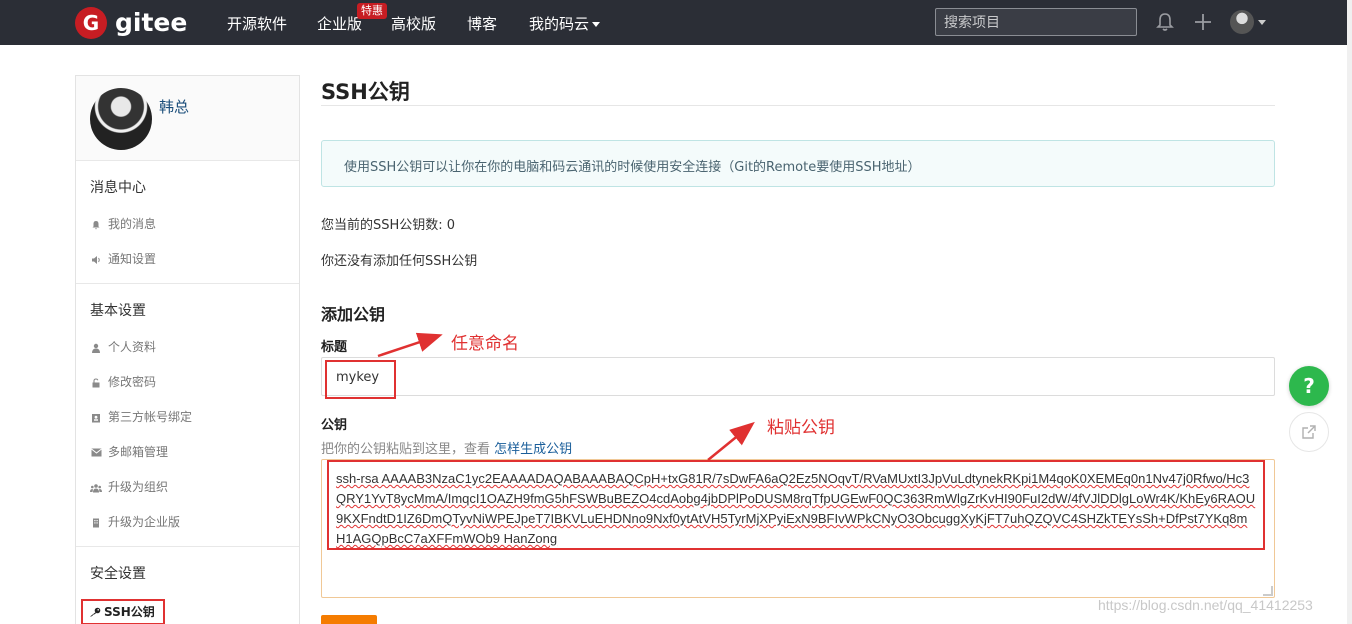 This screenshot has width=1352, height=624. I want to click on no-keys-message: 你还没有添加任何SSH公钥, so click(399, 261).